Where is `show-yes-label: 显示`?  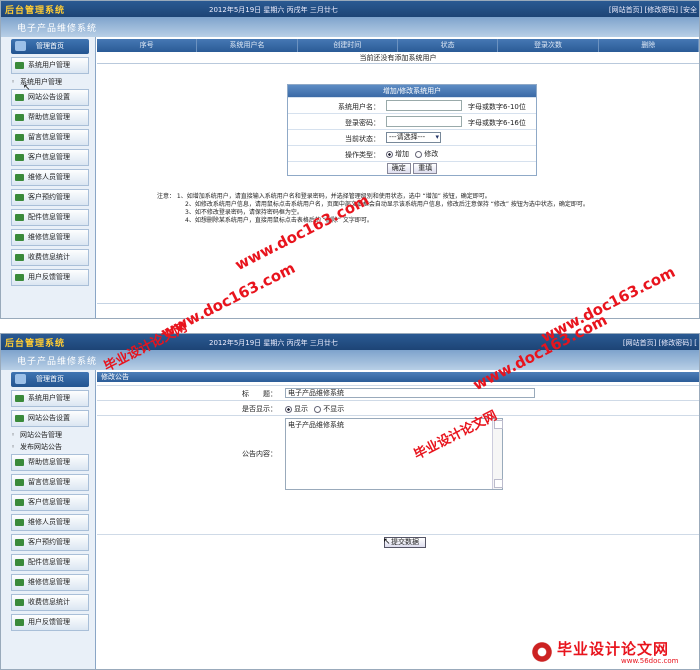 show-yes-label: 显示 is located at coordinates (301, 409).